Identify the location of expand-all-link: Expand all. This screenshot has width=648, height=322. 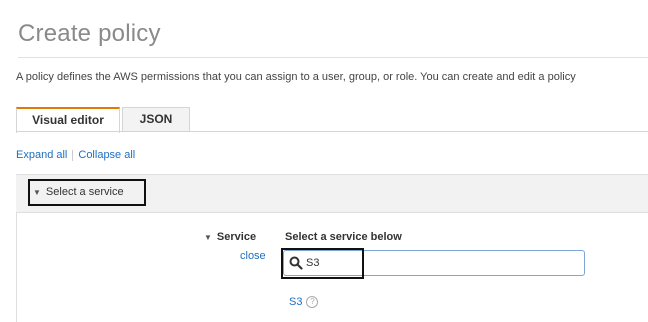
(41, 155).